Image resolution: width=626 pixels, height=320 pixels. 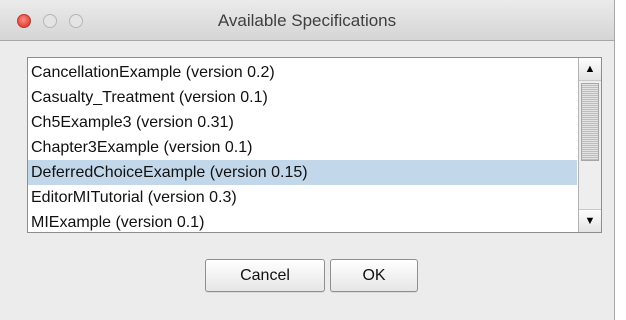 I want to click on list-item: CancellationExample (version 0.2), so click(x=302, y=72).